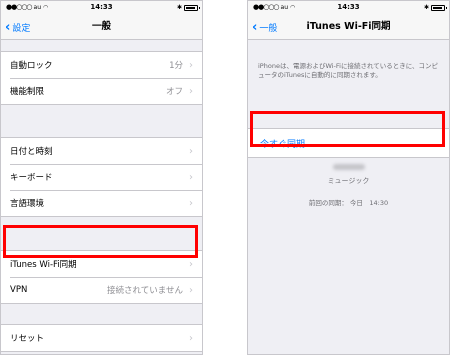 The height and width of the screenshot is (355, 450). I want to click on settings-row-date-time: 日付と時刻 ›, so click(101, 151).